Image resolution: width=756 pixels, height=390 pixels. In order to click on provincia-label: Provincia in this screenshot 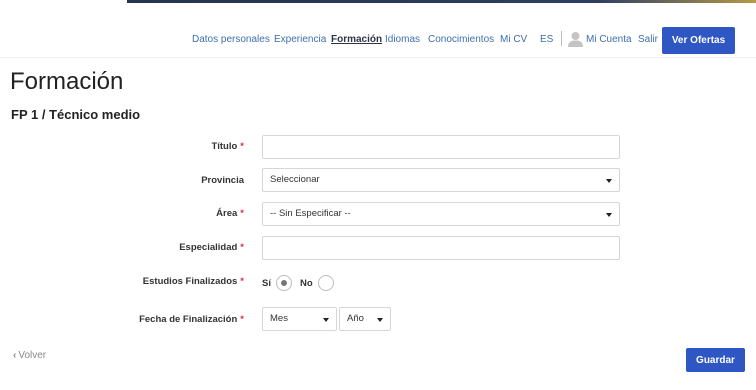, I will do `click(222, 180)`.